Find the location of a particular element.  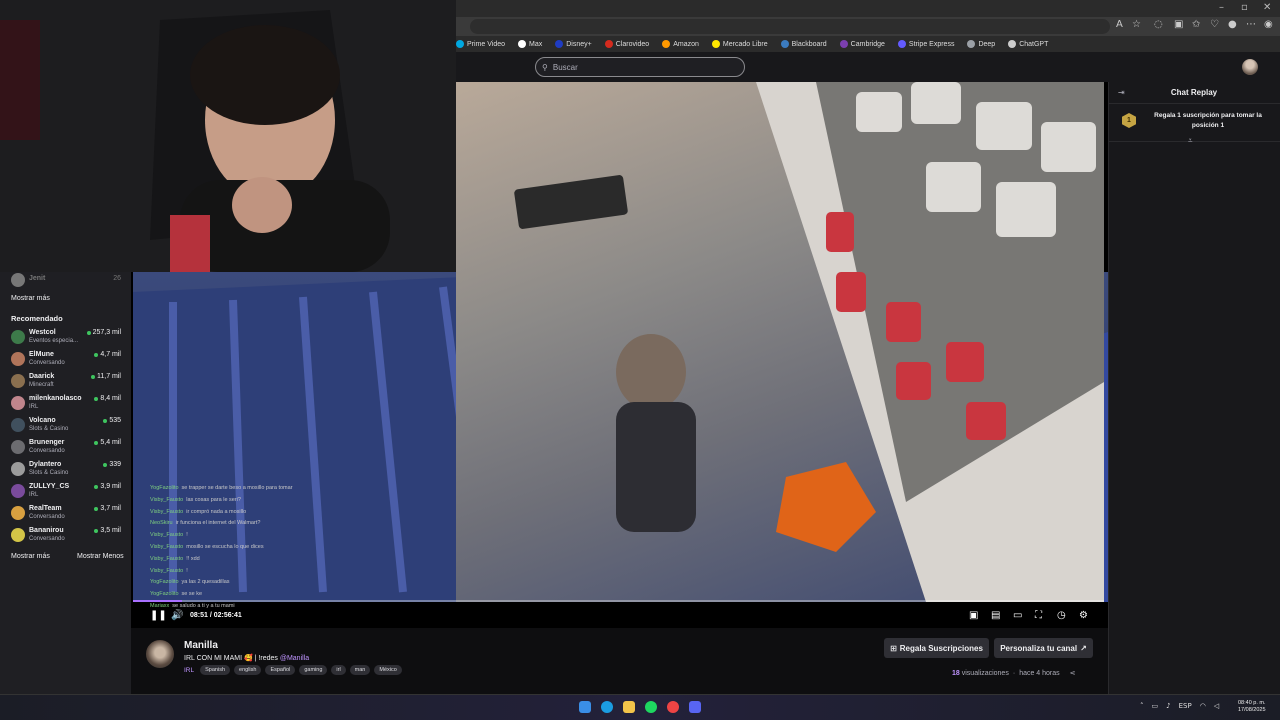

discord-icon is located at coordinates (695, 707).